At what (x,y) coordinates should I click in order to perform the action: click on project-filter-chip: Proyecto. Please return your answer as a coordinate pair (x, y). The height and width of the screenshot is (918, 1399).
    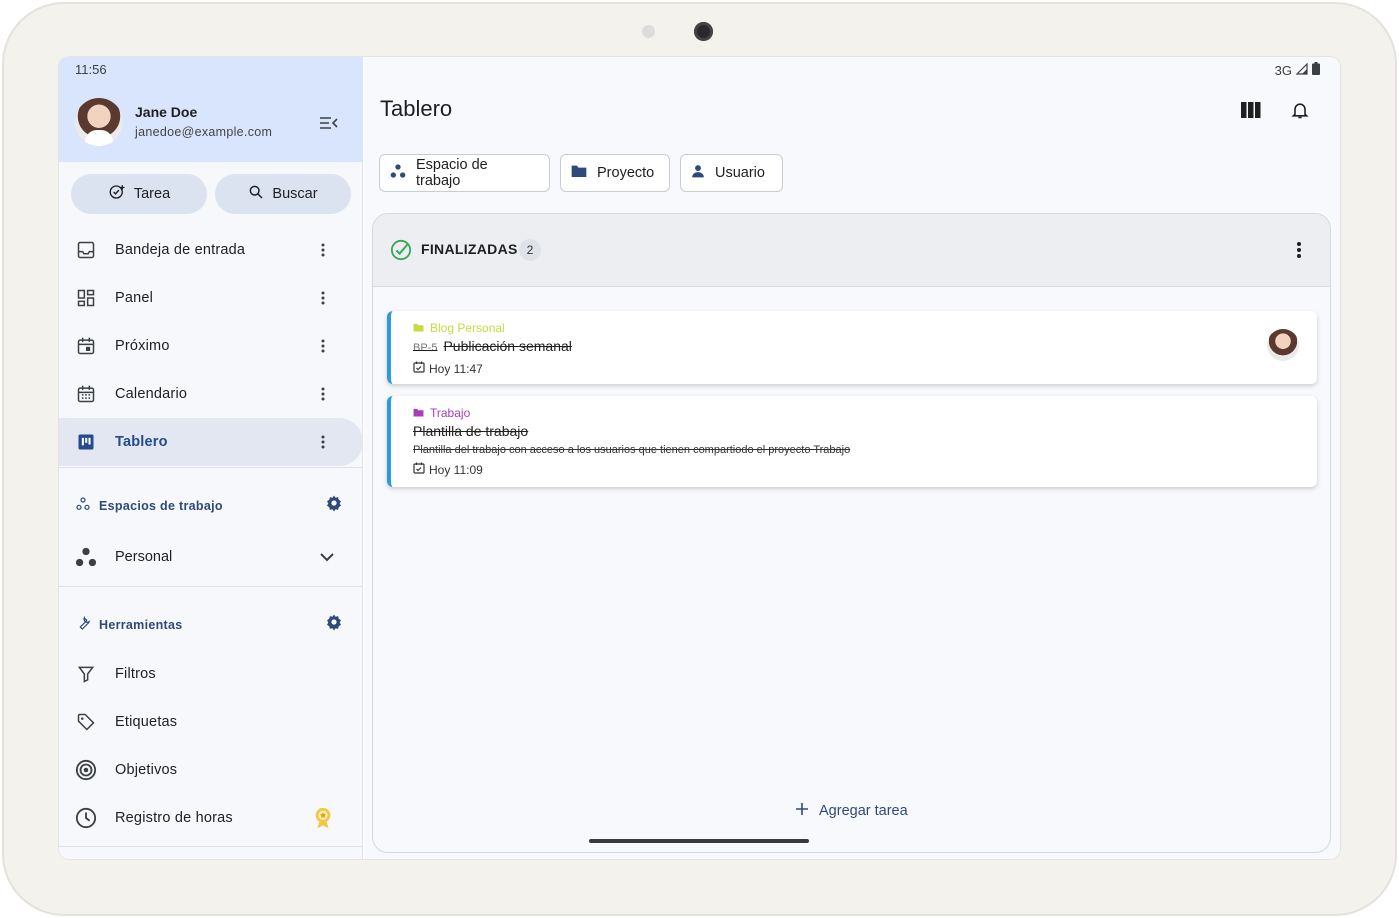
    Looking at the image, I should click on (615, 173).